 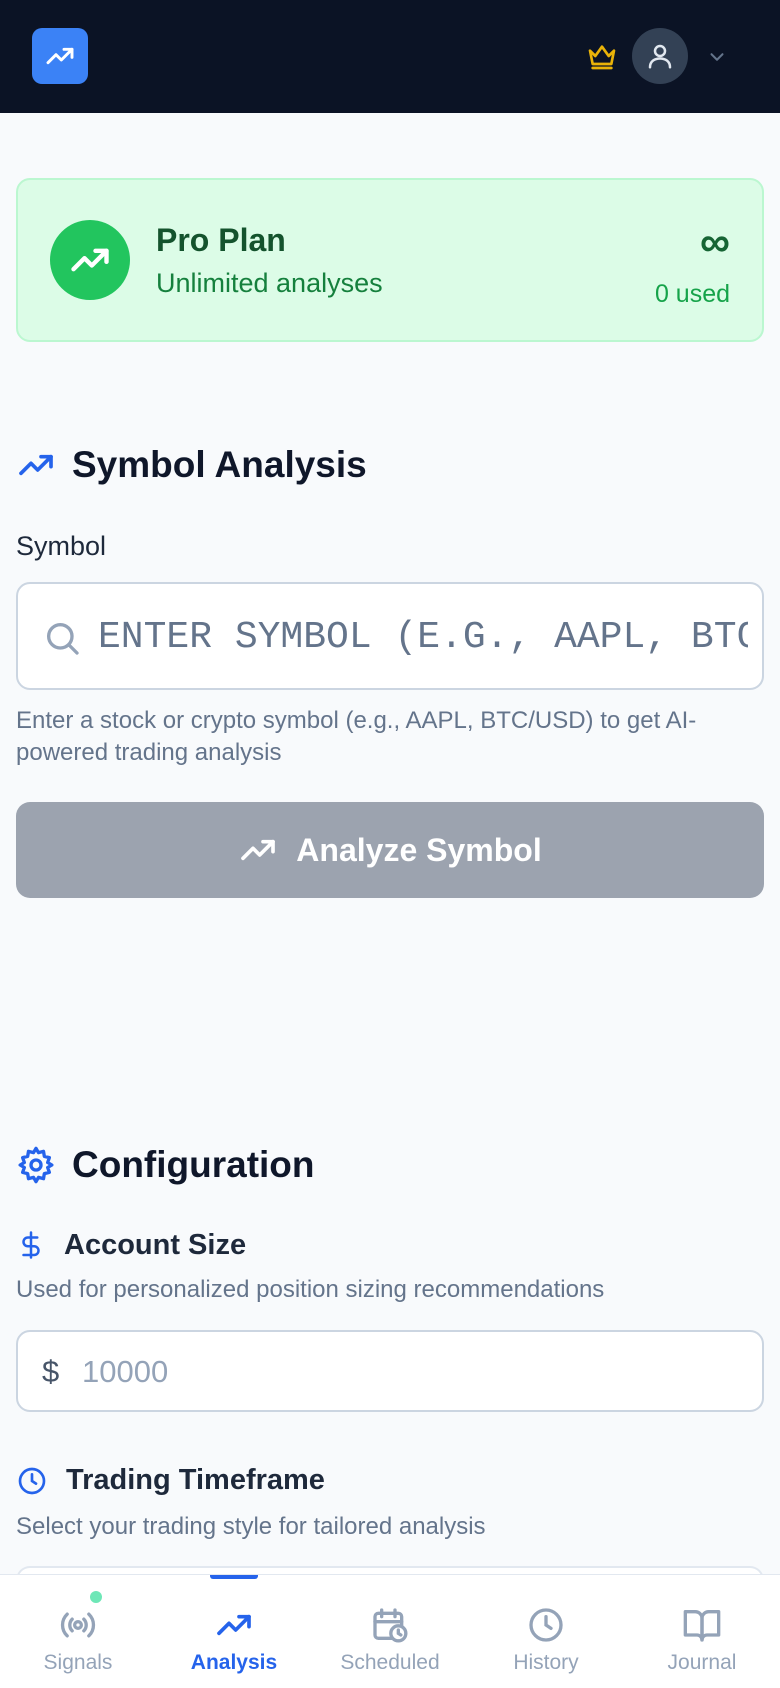 What do you see at coordinates (36, 1165) in the screenshot?
I see `gear-icon` at bounding box center [36, 1165].